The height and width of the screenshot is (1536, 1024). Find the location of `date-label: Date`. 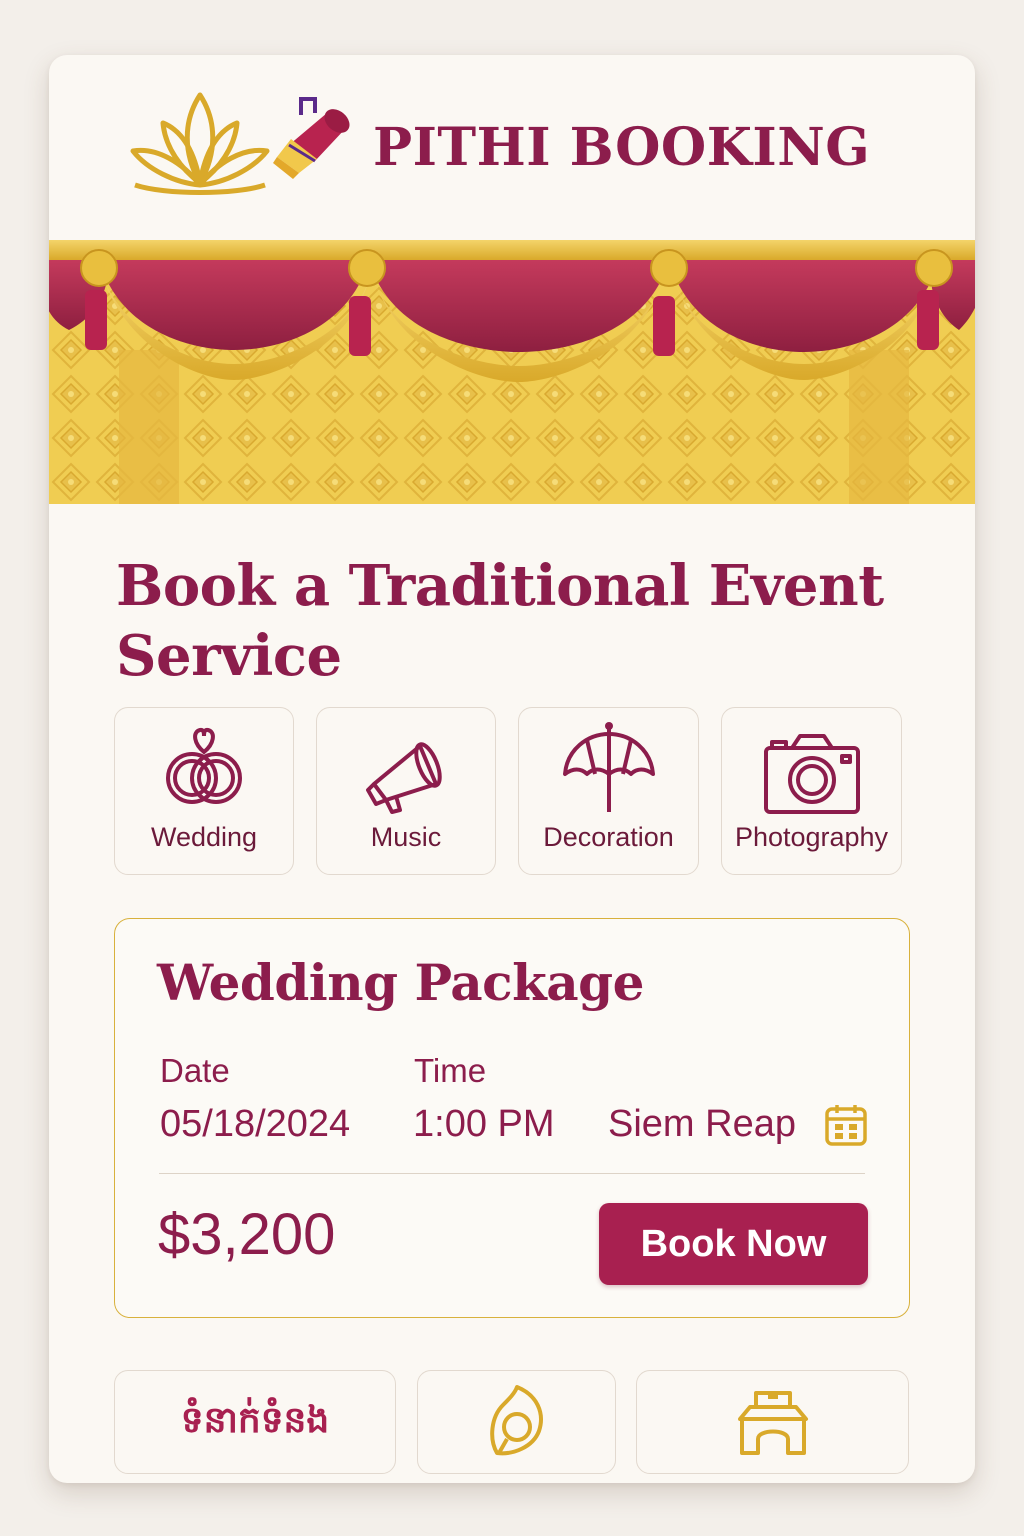

date-label: Date is located at coordinates (195, 1070).